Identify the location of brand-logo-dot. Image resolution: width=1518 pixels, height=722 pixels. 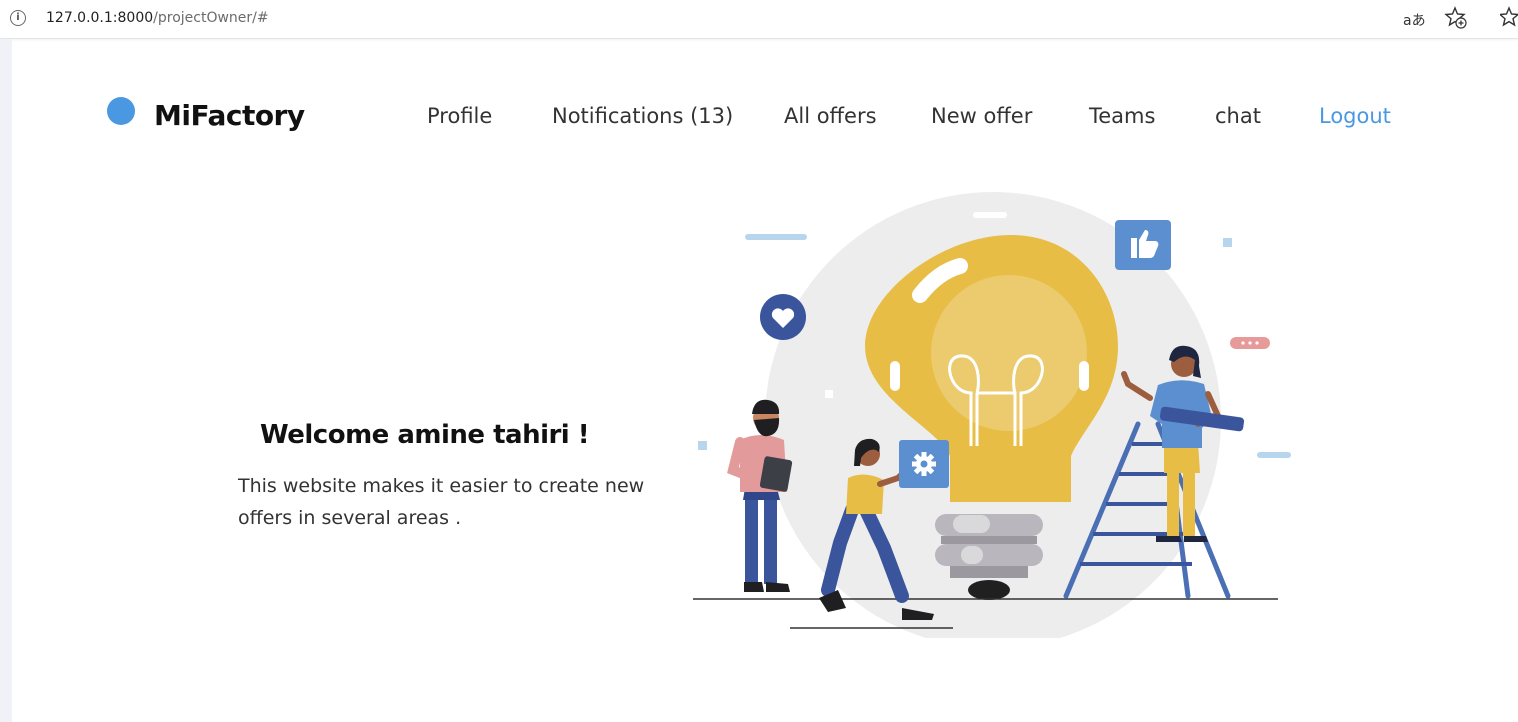
(121, 111).